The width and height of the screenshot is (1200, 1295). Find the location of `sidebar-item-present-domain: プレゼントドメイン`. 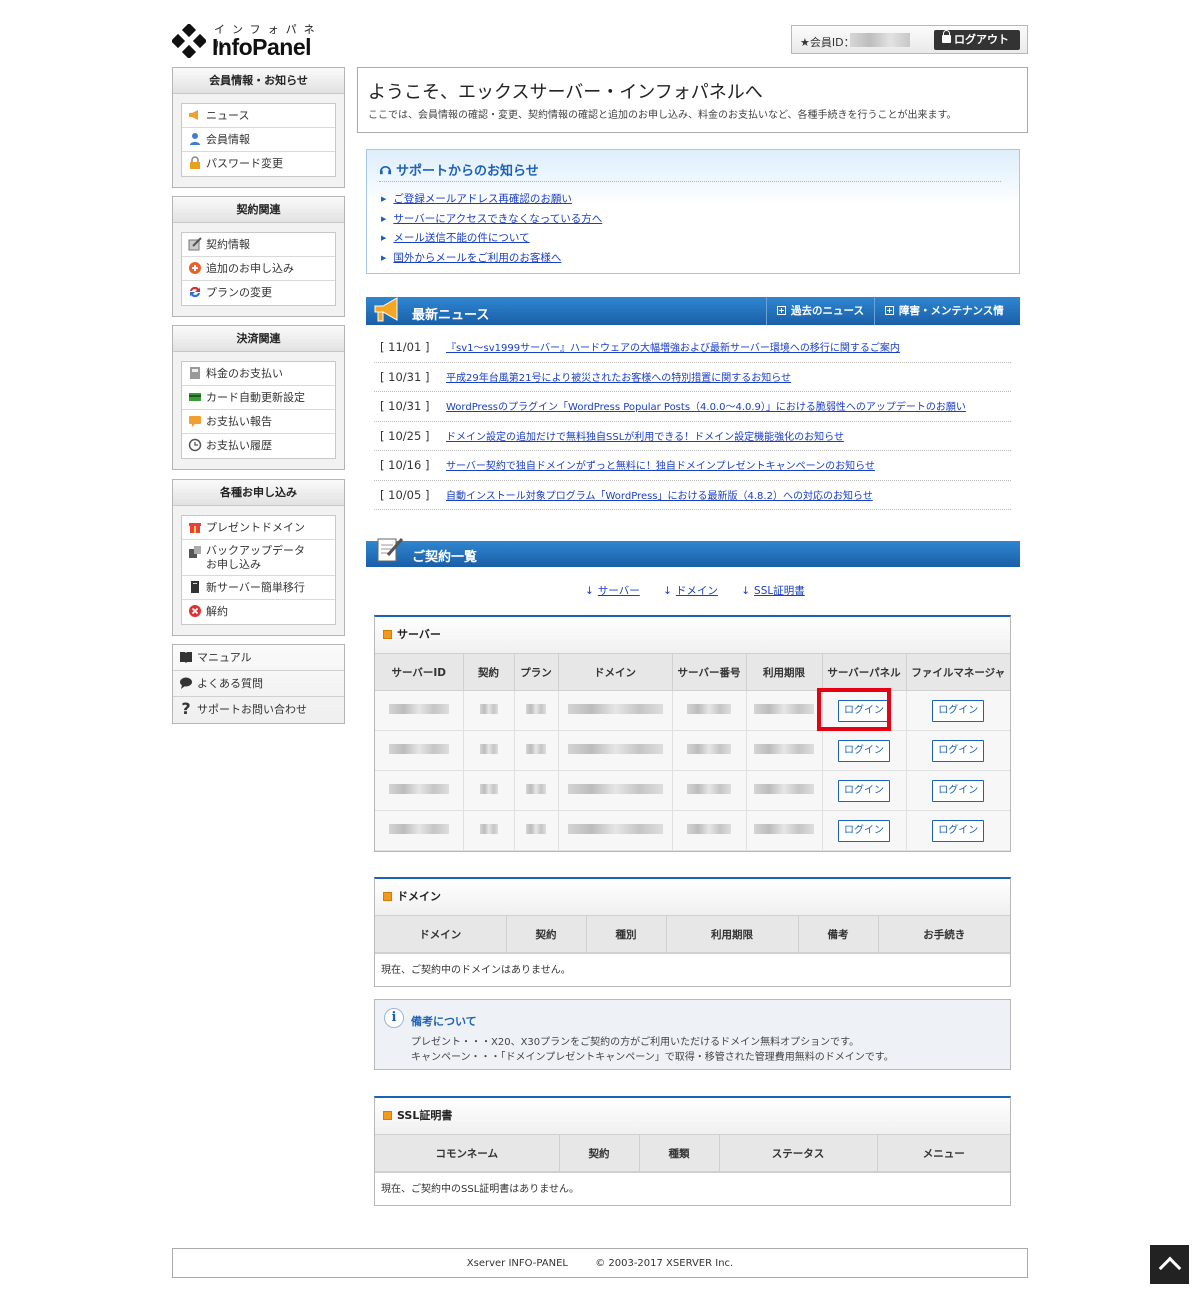

sidebar-item-present-domain: プレゼントドメイン is located at coordinates (258, 528).